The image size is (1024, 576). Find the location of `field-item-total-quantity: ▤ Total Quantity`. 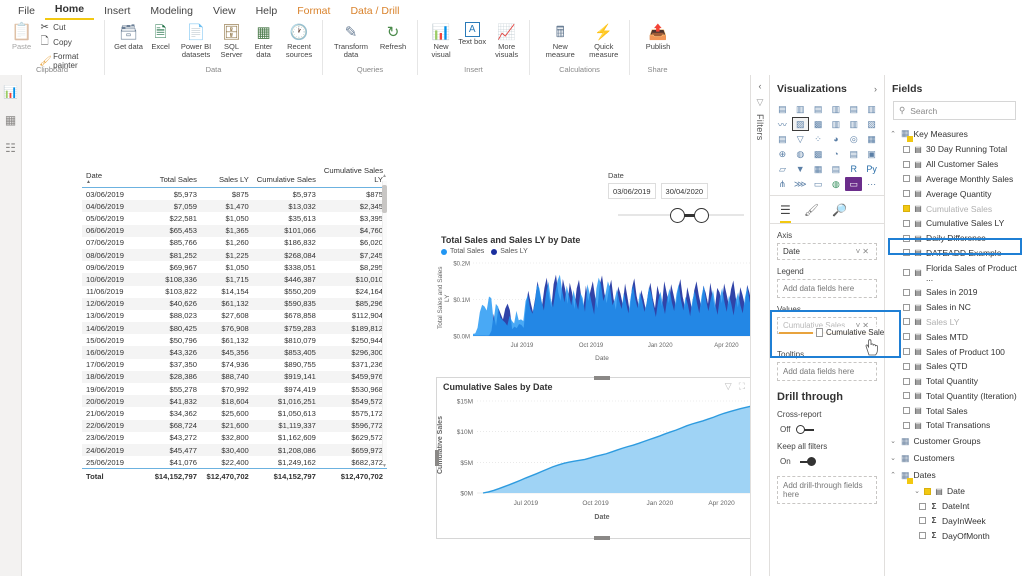

field-item-total-quantity: ▤ Total Quantity is located at coordinates (954, 381).